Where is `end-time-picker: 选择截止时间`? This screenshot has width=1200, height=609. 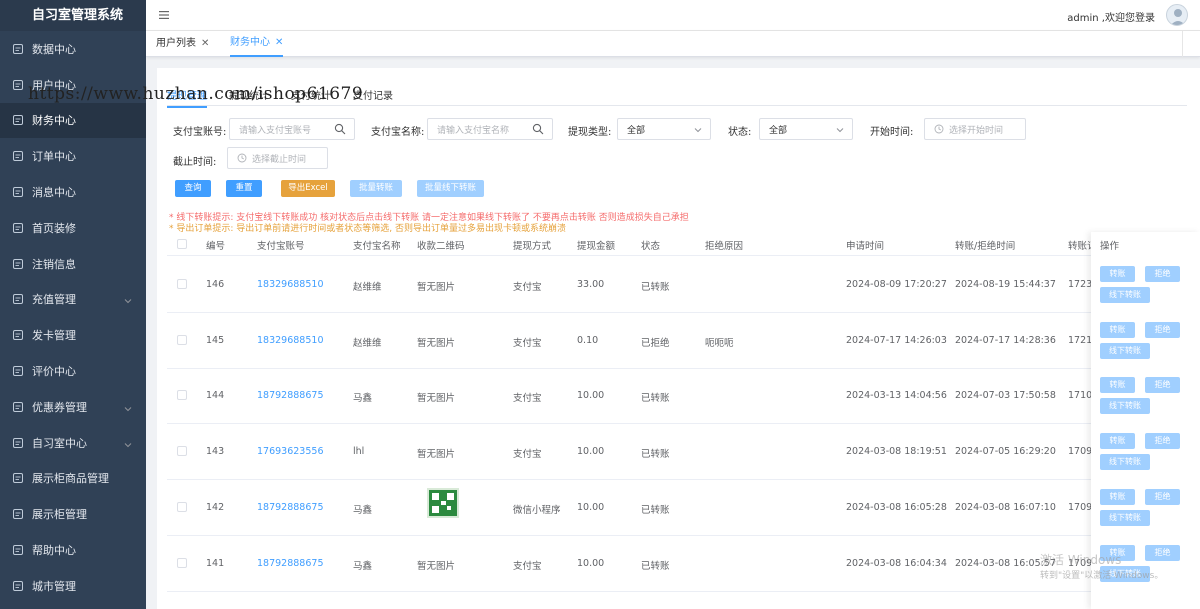 end-time-picker: 选择截止时间 is located at coordinates (277, 158).